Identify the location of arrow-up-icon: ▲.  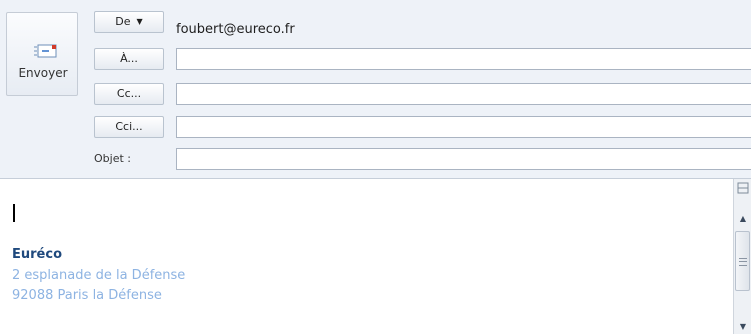
(743, 218).